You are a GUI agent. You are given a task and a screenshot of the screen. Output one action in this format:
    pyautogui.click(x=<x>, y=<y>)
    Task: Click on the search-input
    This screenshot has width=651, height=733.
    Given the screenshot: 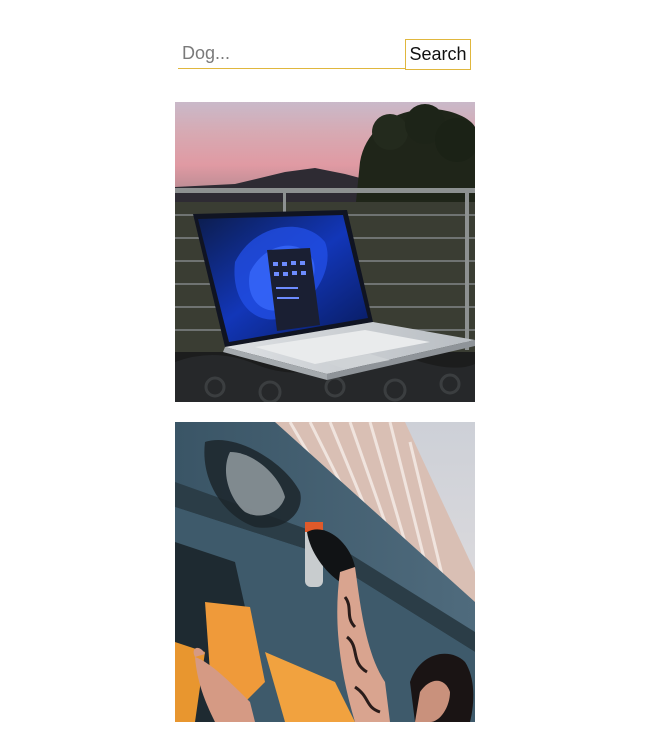 What is the action you would take?
    pyautogui.click(x=291, y=54)
    